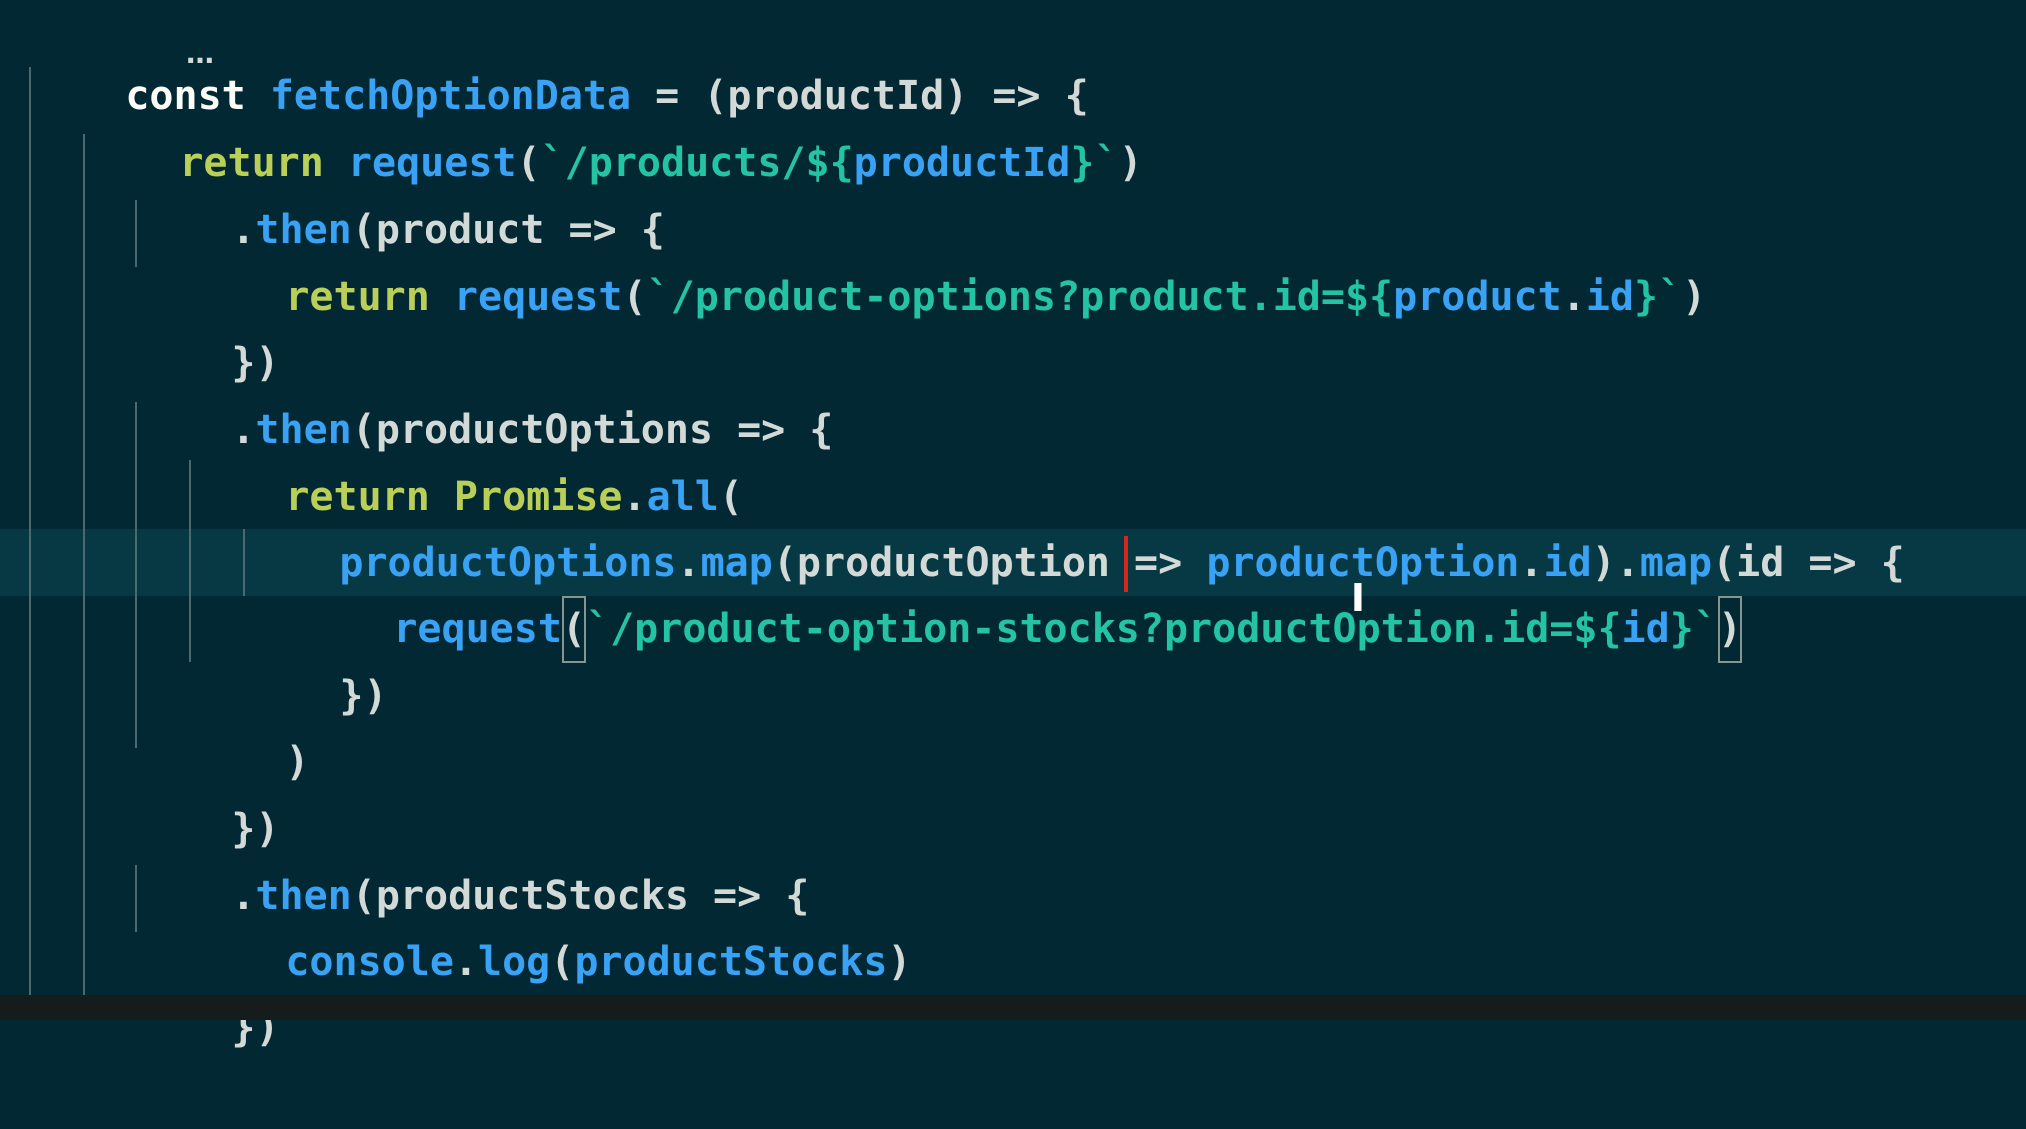 Image resolution: width=2026 pixels, height=1129 pixels. What do you see at coordinates (1729, 629) in the screenshot?
I see `matched-paren-close: )` at bounding box center [1729, 629].